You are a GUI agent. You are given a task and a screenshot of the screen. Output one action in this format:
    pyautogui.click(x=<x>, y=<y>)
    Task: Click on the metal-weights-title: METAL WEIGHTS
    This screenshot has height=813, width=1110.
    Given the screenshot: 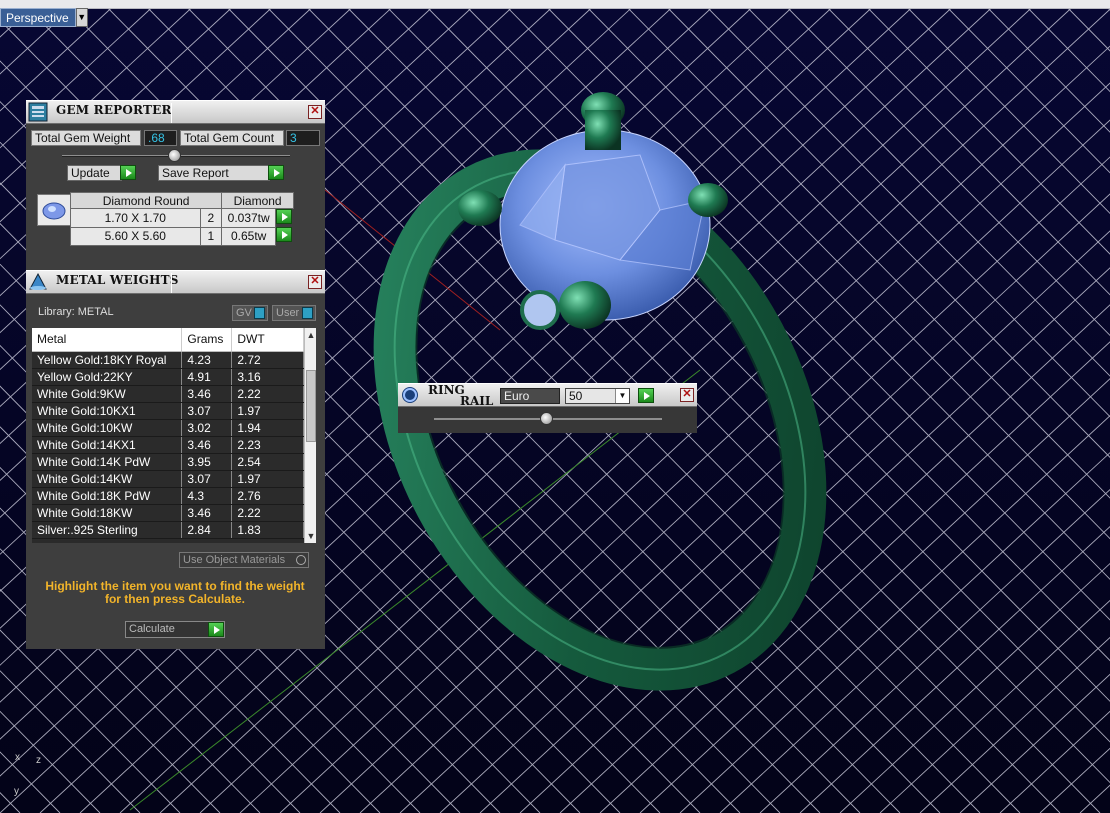 What is the action you would take?
    pyautogui.click(x=117, y=280)
    